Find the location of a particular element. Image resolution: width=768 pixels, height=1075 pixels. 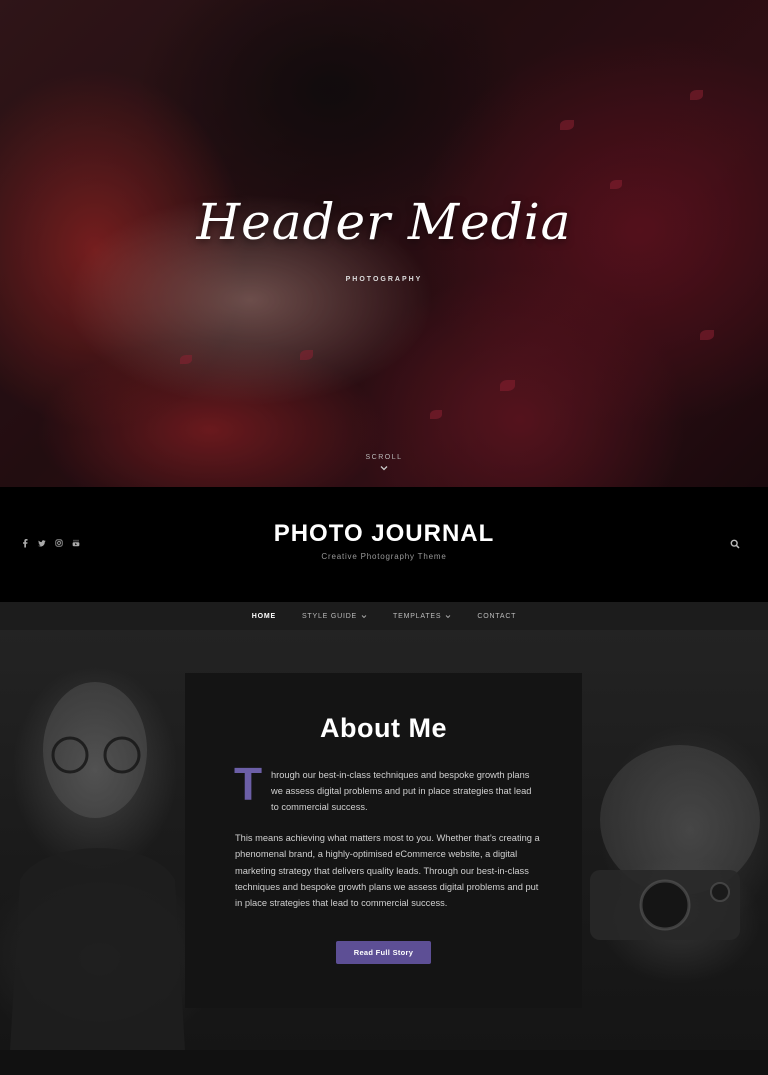

nav-item-templates: TEMPLATES is located at coordinates (422, 616).